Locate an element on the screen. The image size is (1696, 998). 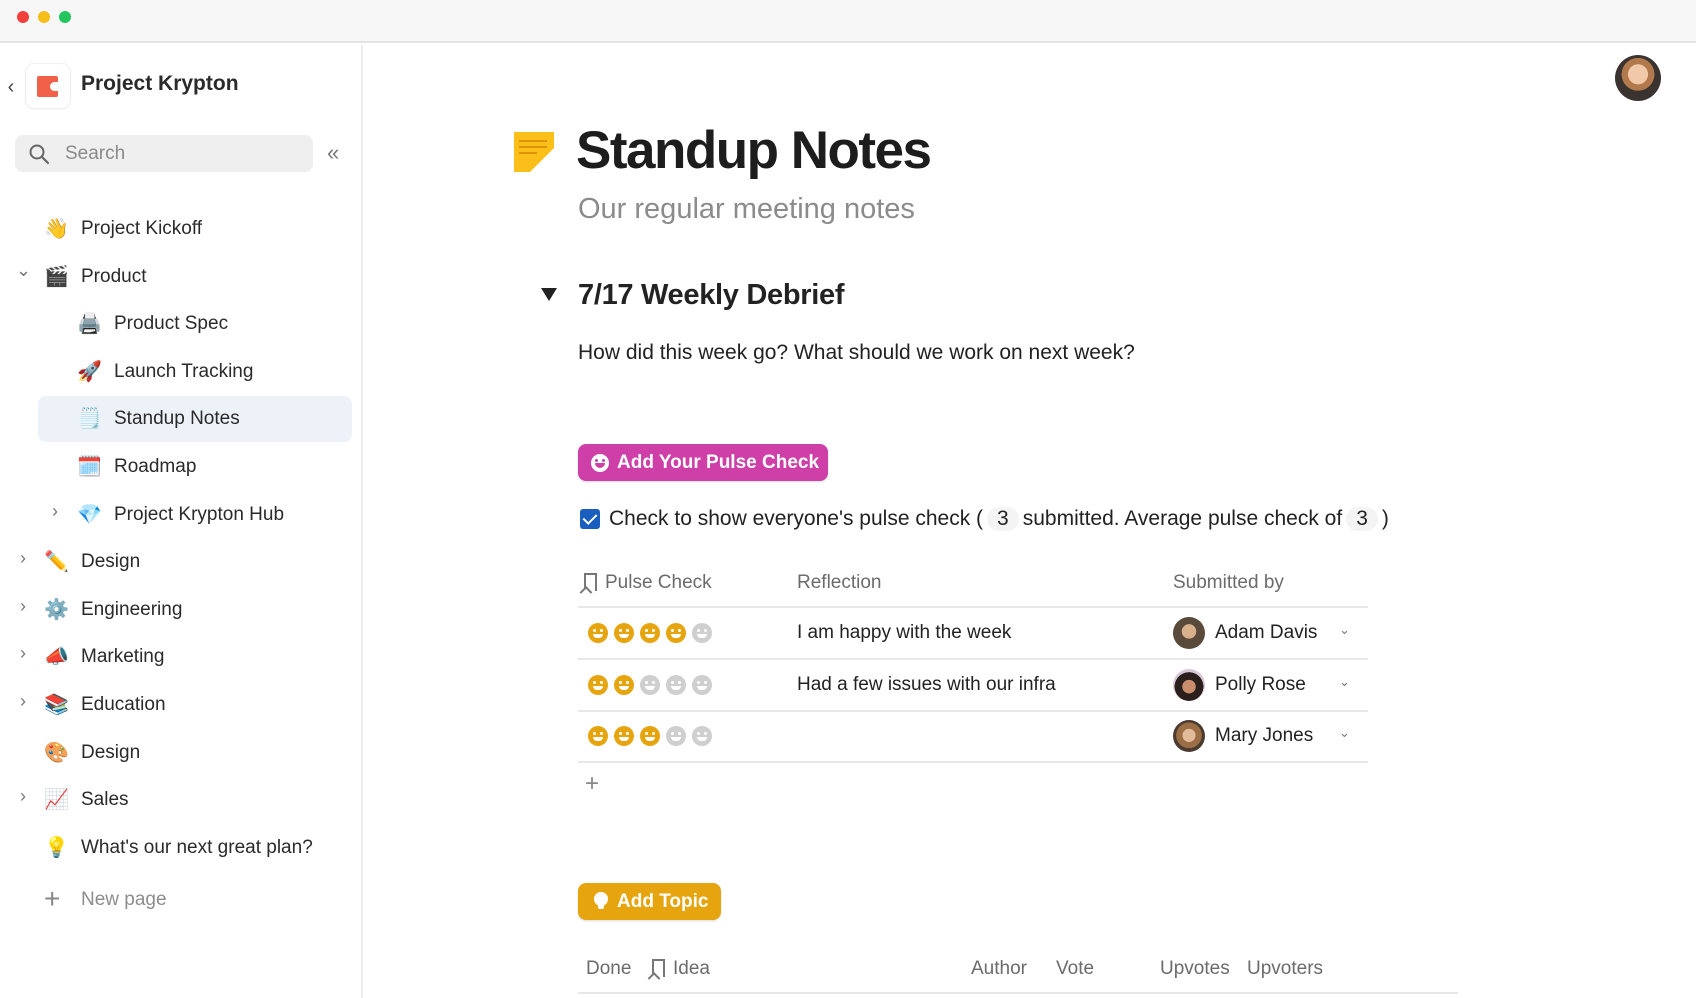
sticky-note-icon is located at coordinates (534, 152).